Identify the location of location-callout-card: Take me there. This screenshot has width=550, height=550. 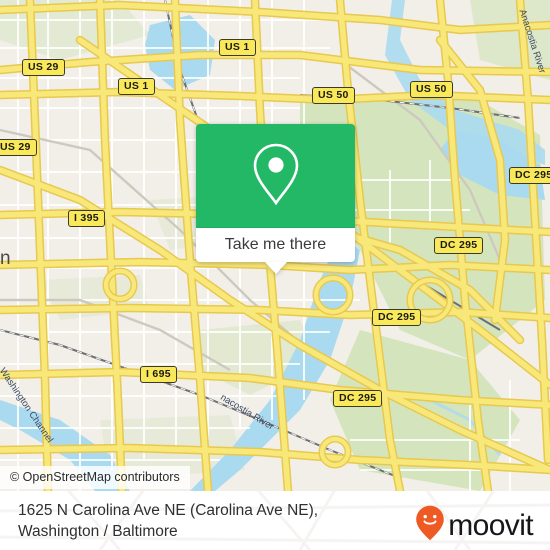
(275, 199).